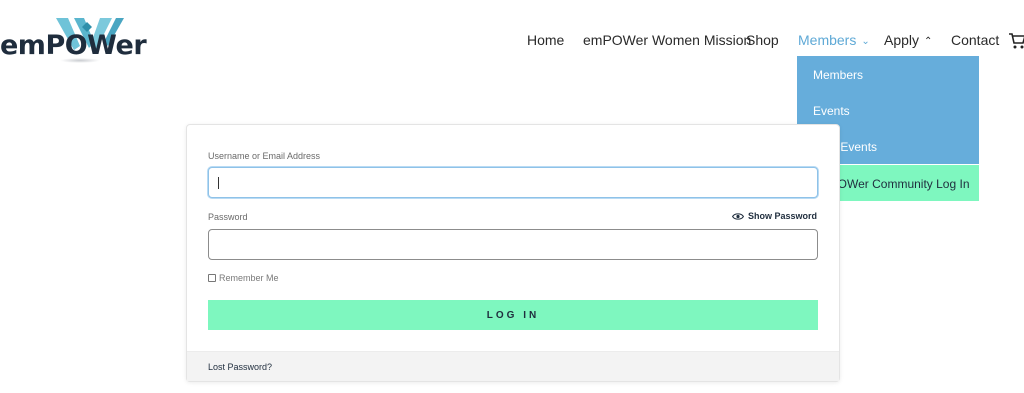 The width and height of the screenshot is (1024, 393). I want to click on nav-item-home: Home, so click(545, 40).